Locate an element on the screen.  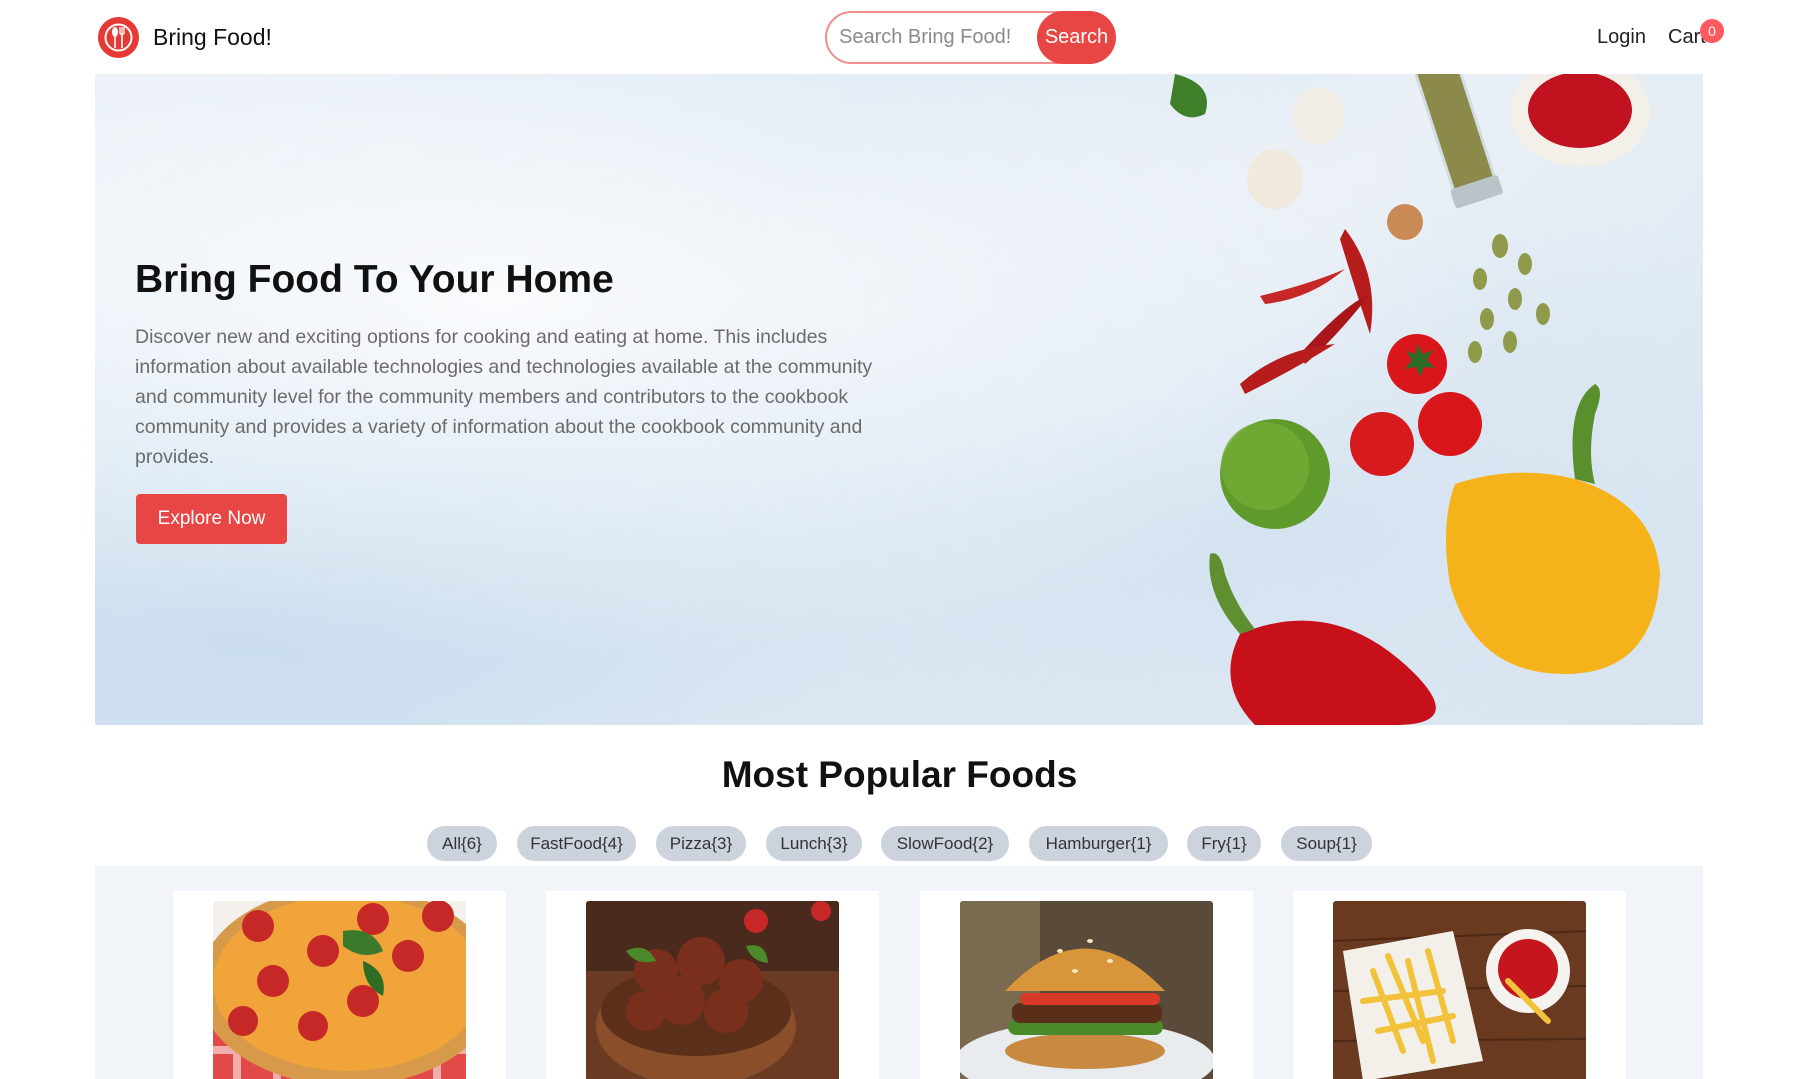
search-button: Search is located at coordinates (1076, 37).